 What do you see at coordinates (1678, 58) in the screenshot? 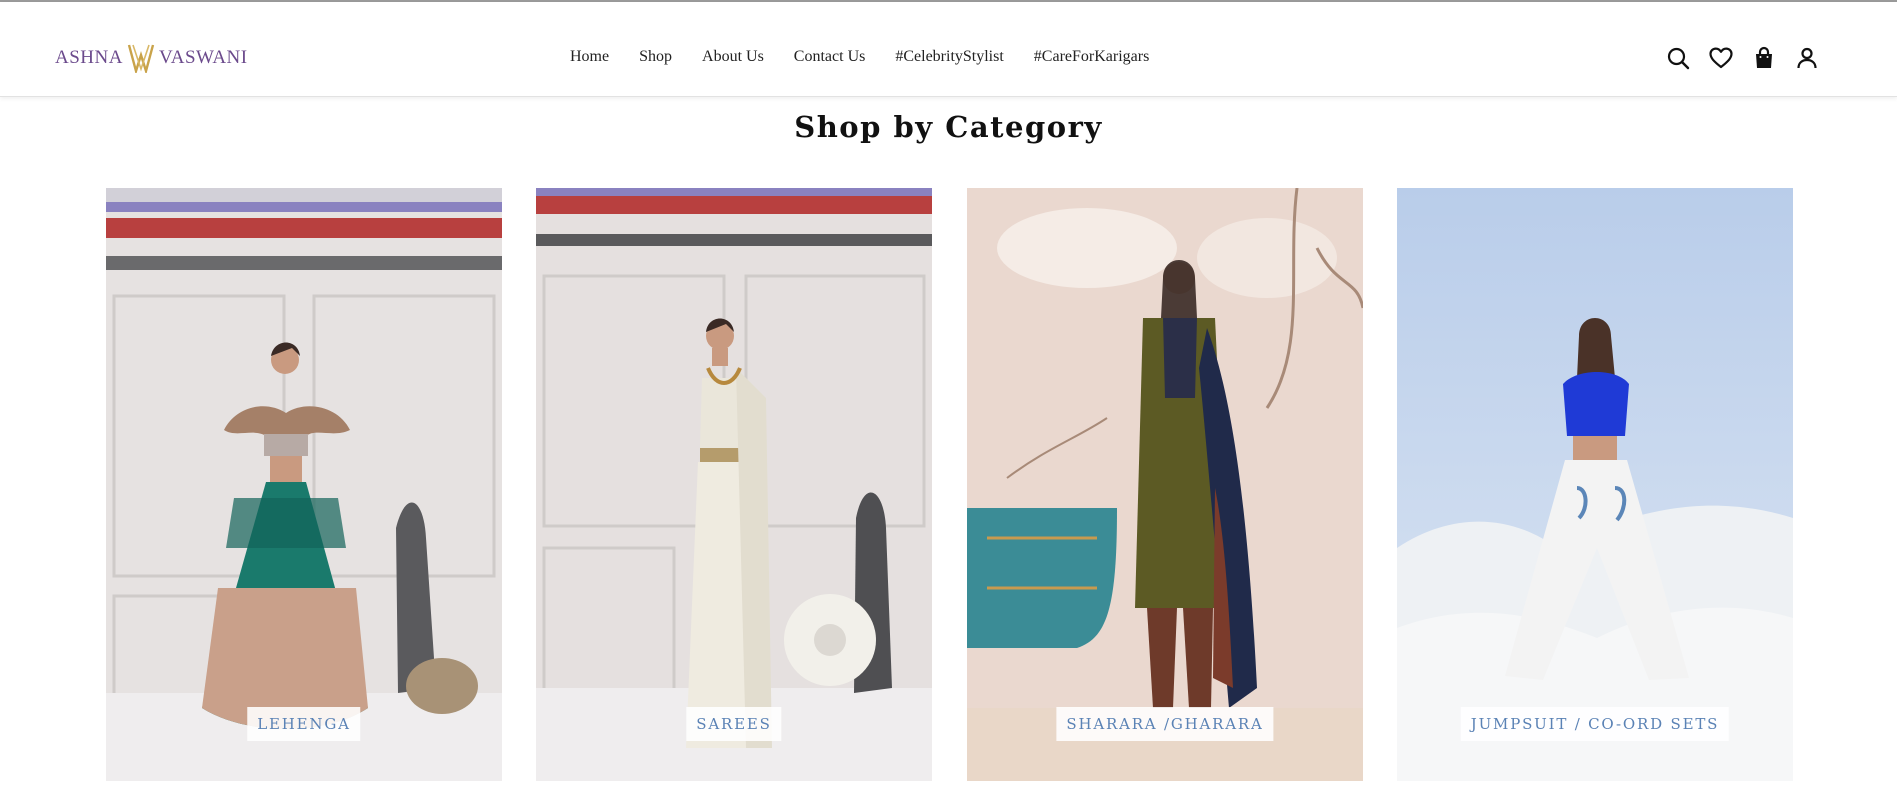
I see `search-icon` at bounding box center [1678, 58].